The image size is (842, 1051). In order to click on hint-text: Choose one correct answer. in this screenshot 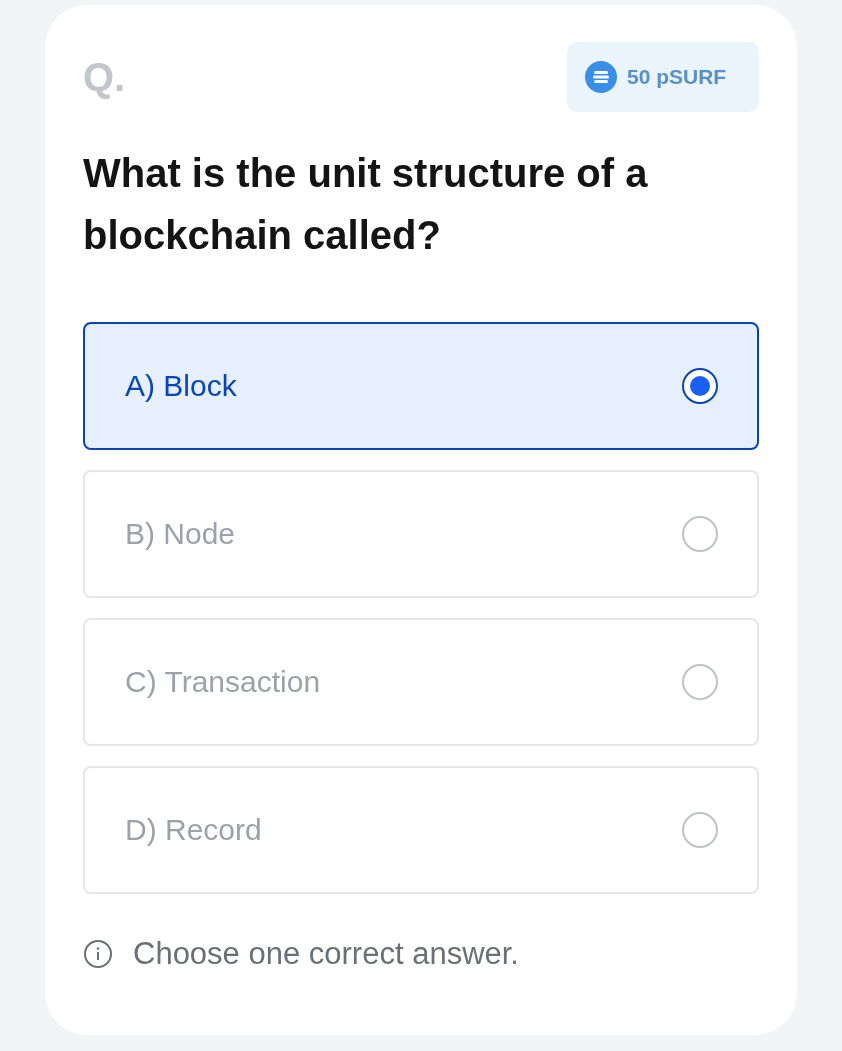, I will do `click(326, 954)`.